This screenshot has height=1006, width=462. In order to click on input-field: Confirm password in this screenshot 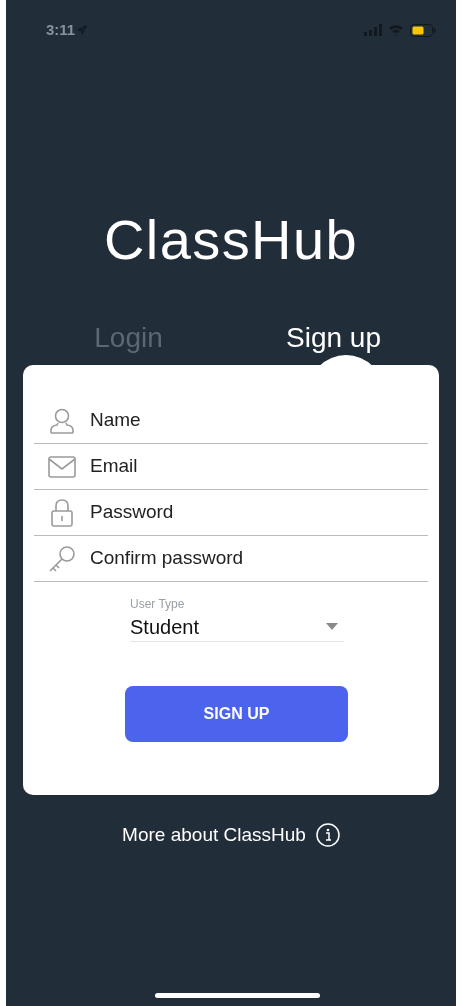, I will do `click(259, 558)`.